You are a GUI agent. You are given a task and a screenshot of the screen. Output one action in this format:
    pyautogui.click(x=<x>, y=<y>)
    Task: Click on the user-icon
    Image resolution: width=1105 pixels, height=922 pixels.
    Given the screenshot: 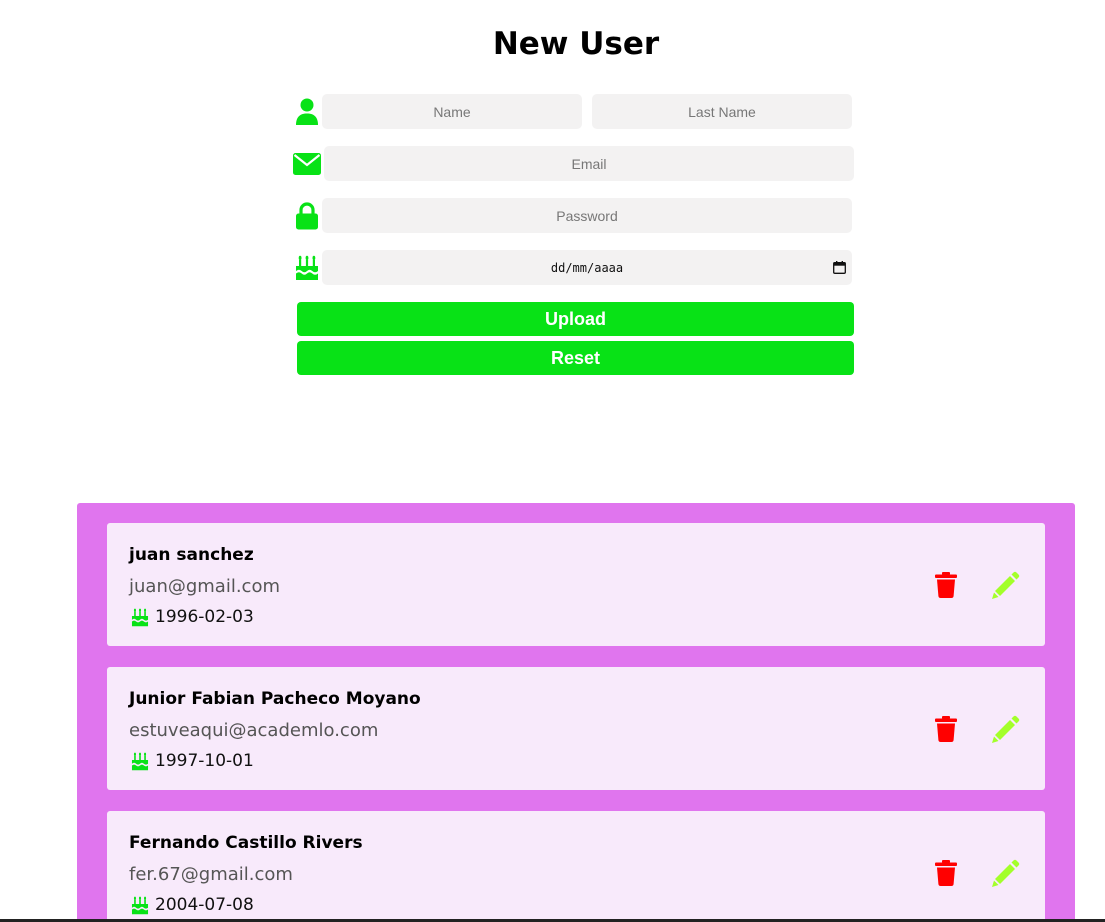 What is the action you would take?
    pyautogui.click(x=307, y=111)
    